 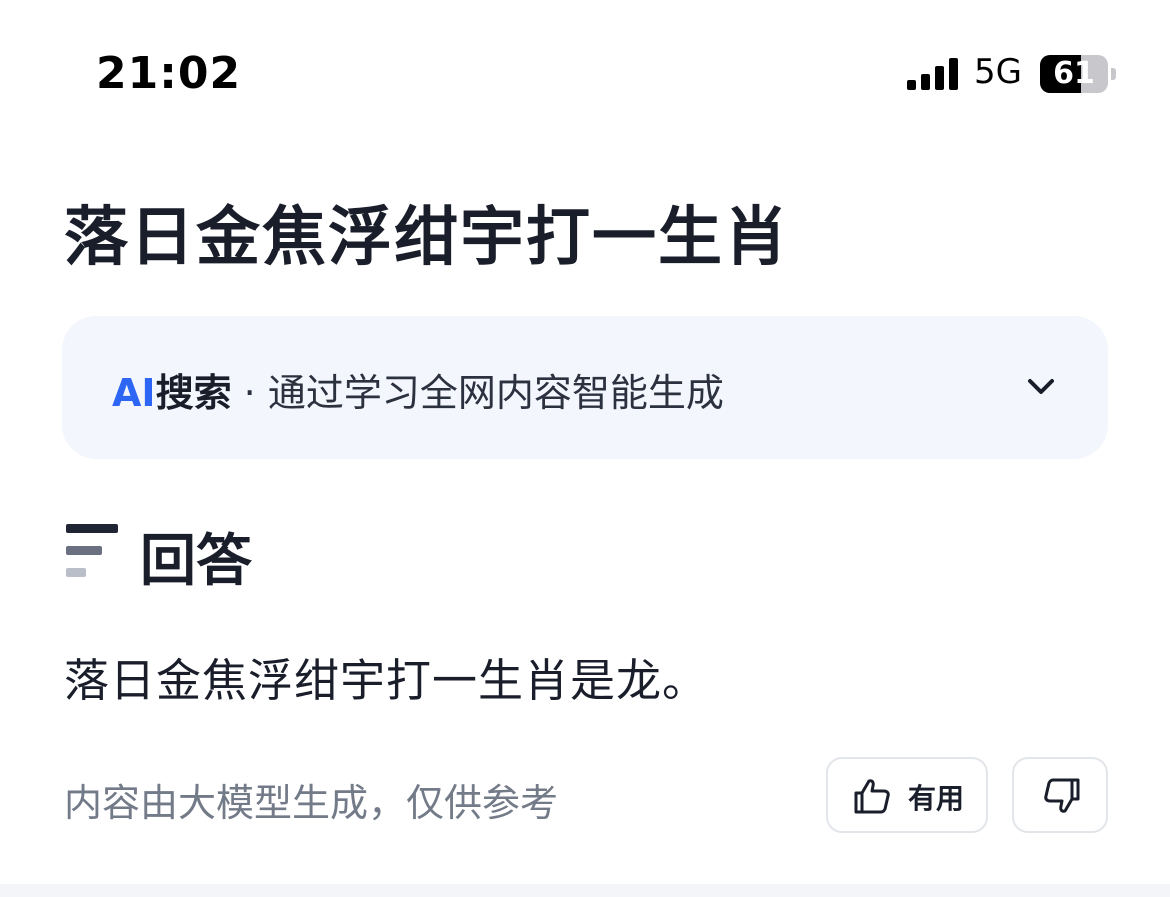 What do you see at coordinates (193, 393) in the screenshot?
I see `ai-search-label: 搜索` at bounding box center [193, 393].